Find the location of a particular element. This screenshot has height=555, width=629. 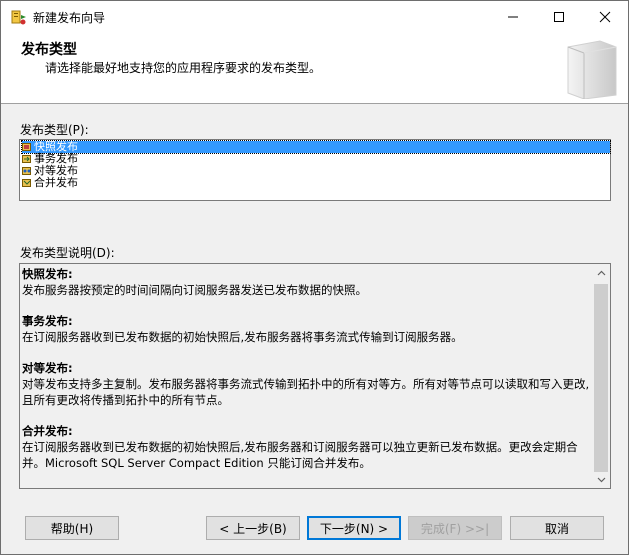

minimize-icon is located at coordinates (513, 17).